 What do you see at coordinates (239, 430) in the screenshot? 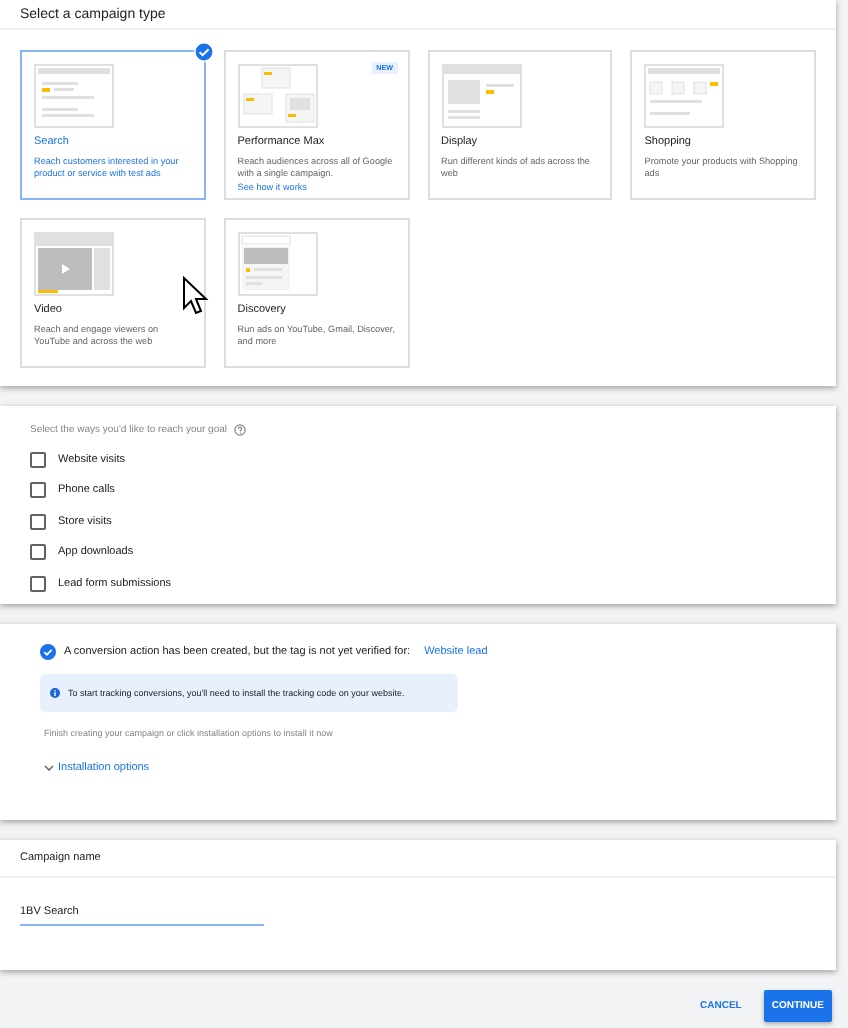
I see `help-icon` at bounding box center [239, 430].